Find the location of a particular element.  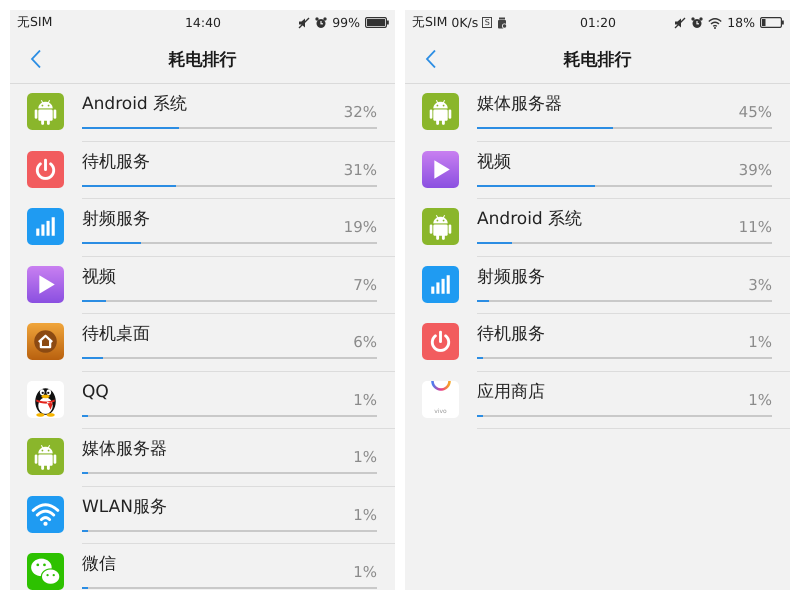

status-badge: S is located at coordinates (487, 22).